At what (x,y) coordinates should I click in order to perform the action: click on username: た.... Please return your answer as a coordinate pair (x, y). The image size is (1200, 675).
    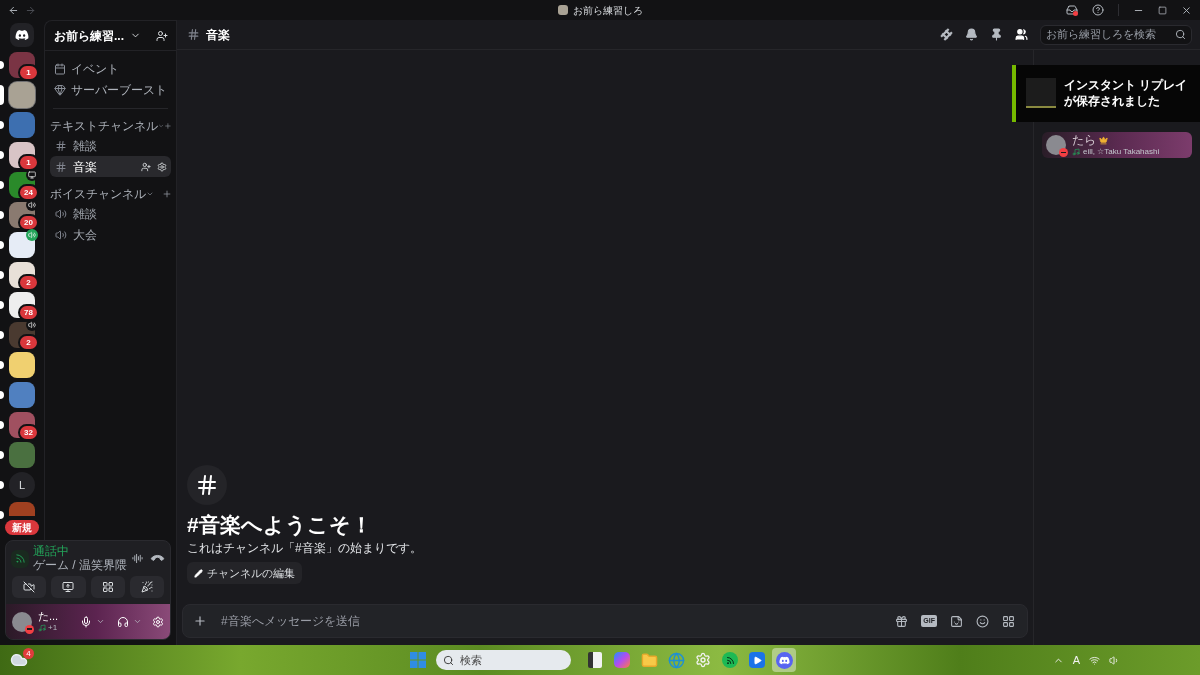
    Looking at the image, I should click on (49, 616).